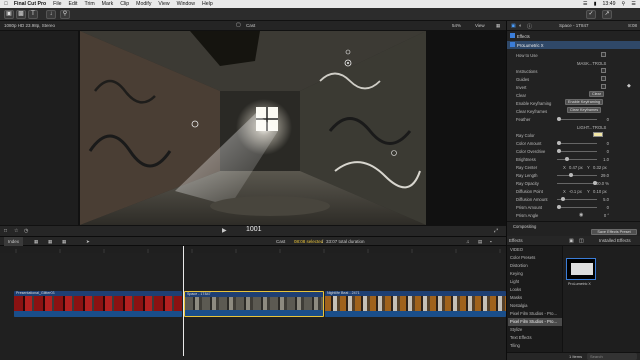 Image resolution: width=640 pixels, height=360 pixels. What do you see at coordinates (571, 241) in the screenshot?
I see `effects-browser-icon: ▣` at bounding box center [571, 241].